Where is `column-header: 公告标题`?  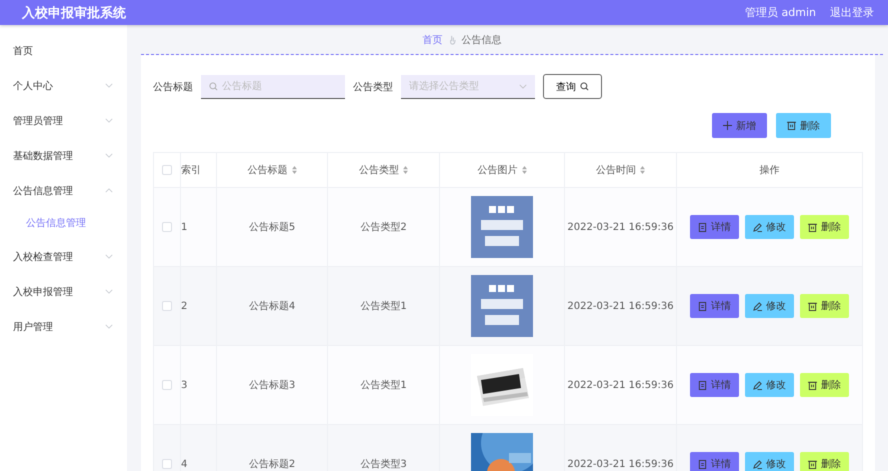
column-header: 公告标题 is located at coordinates (272, 170).